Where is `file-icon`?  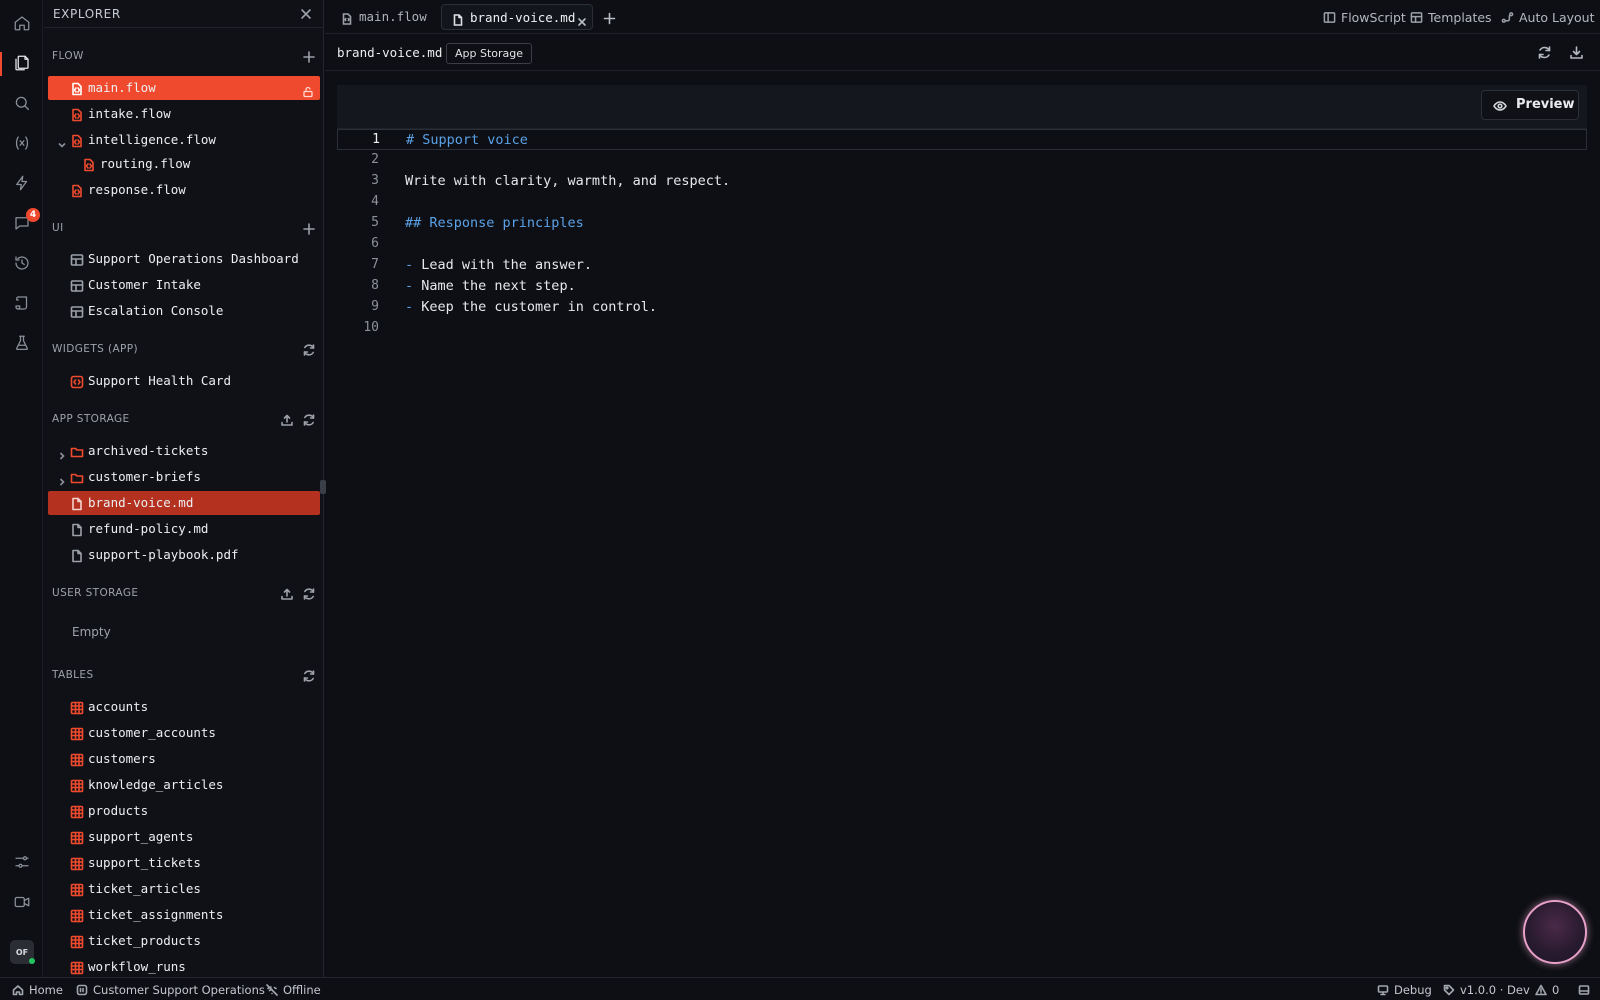 file-icon is located at coordinates (77, 529).